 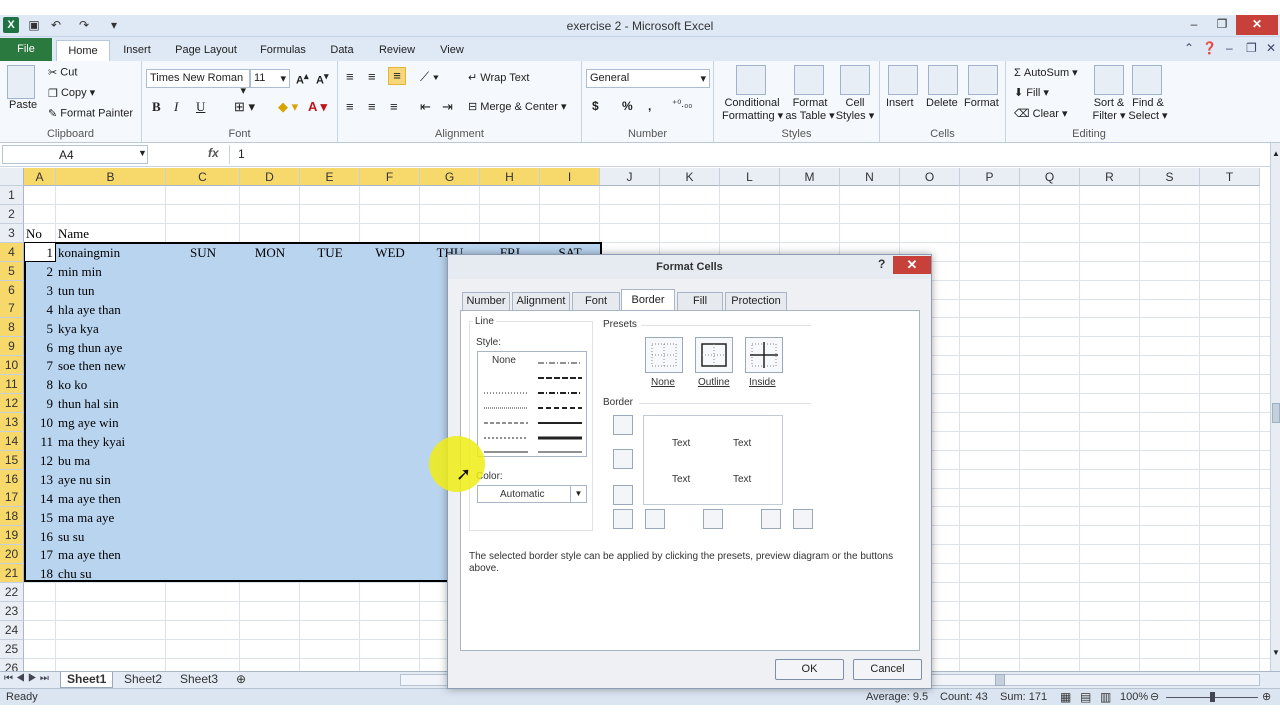 I want to click on cell-name: ko ko, so click(x=72, y=384).